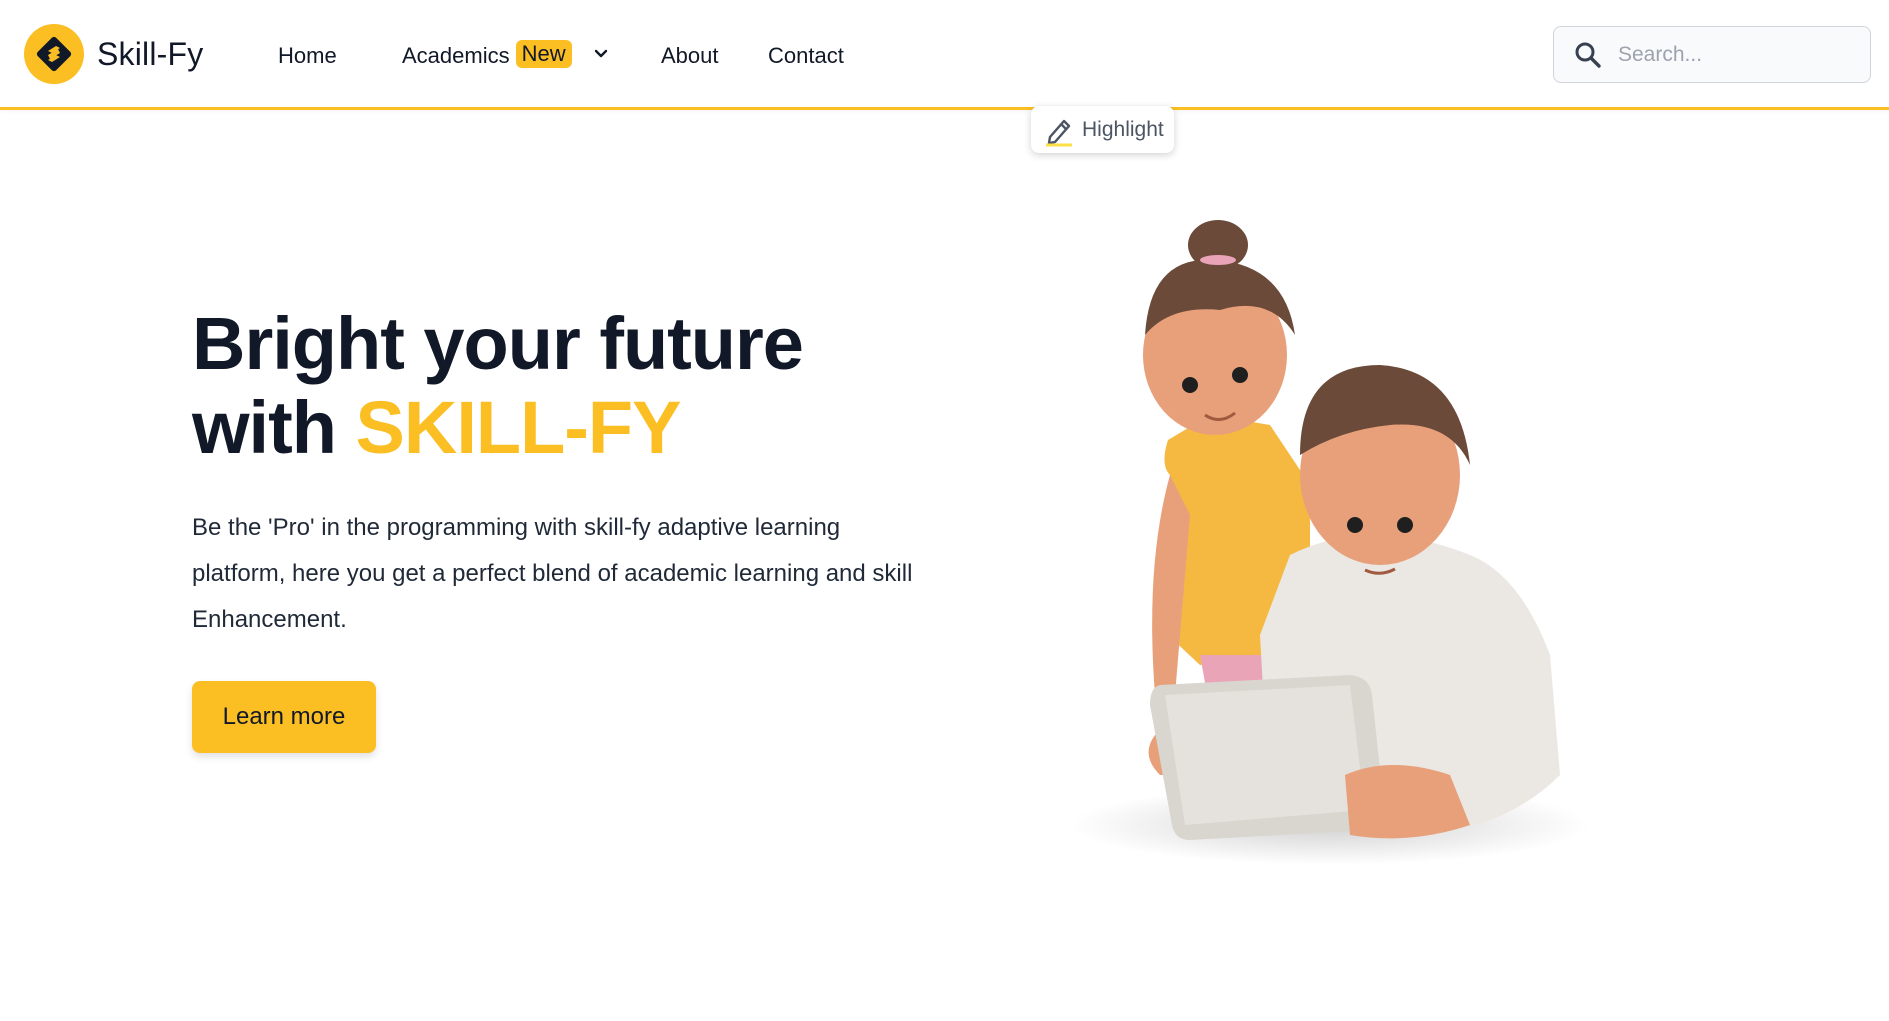 The image size is (1889, 1021). What do you see at coordinates (307, 56) in the screenshot?
I see `nav-home-link: Home` at bounding box center [307, 56].